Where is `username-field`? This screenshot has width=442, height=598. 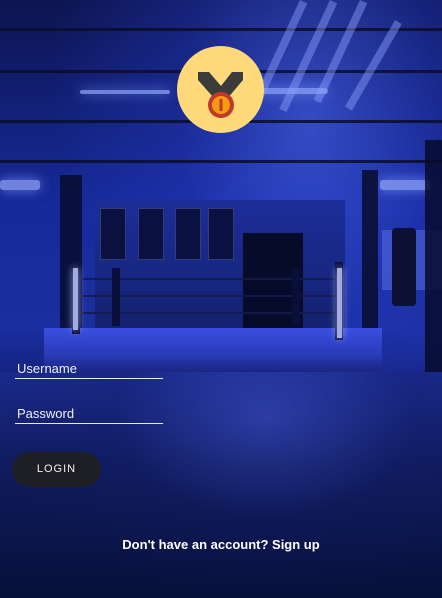 username-field is located at coordinates (91, 369).